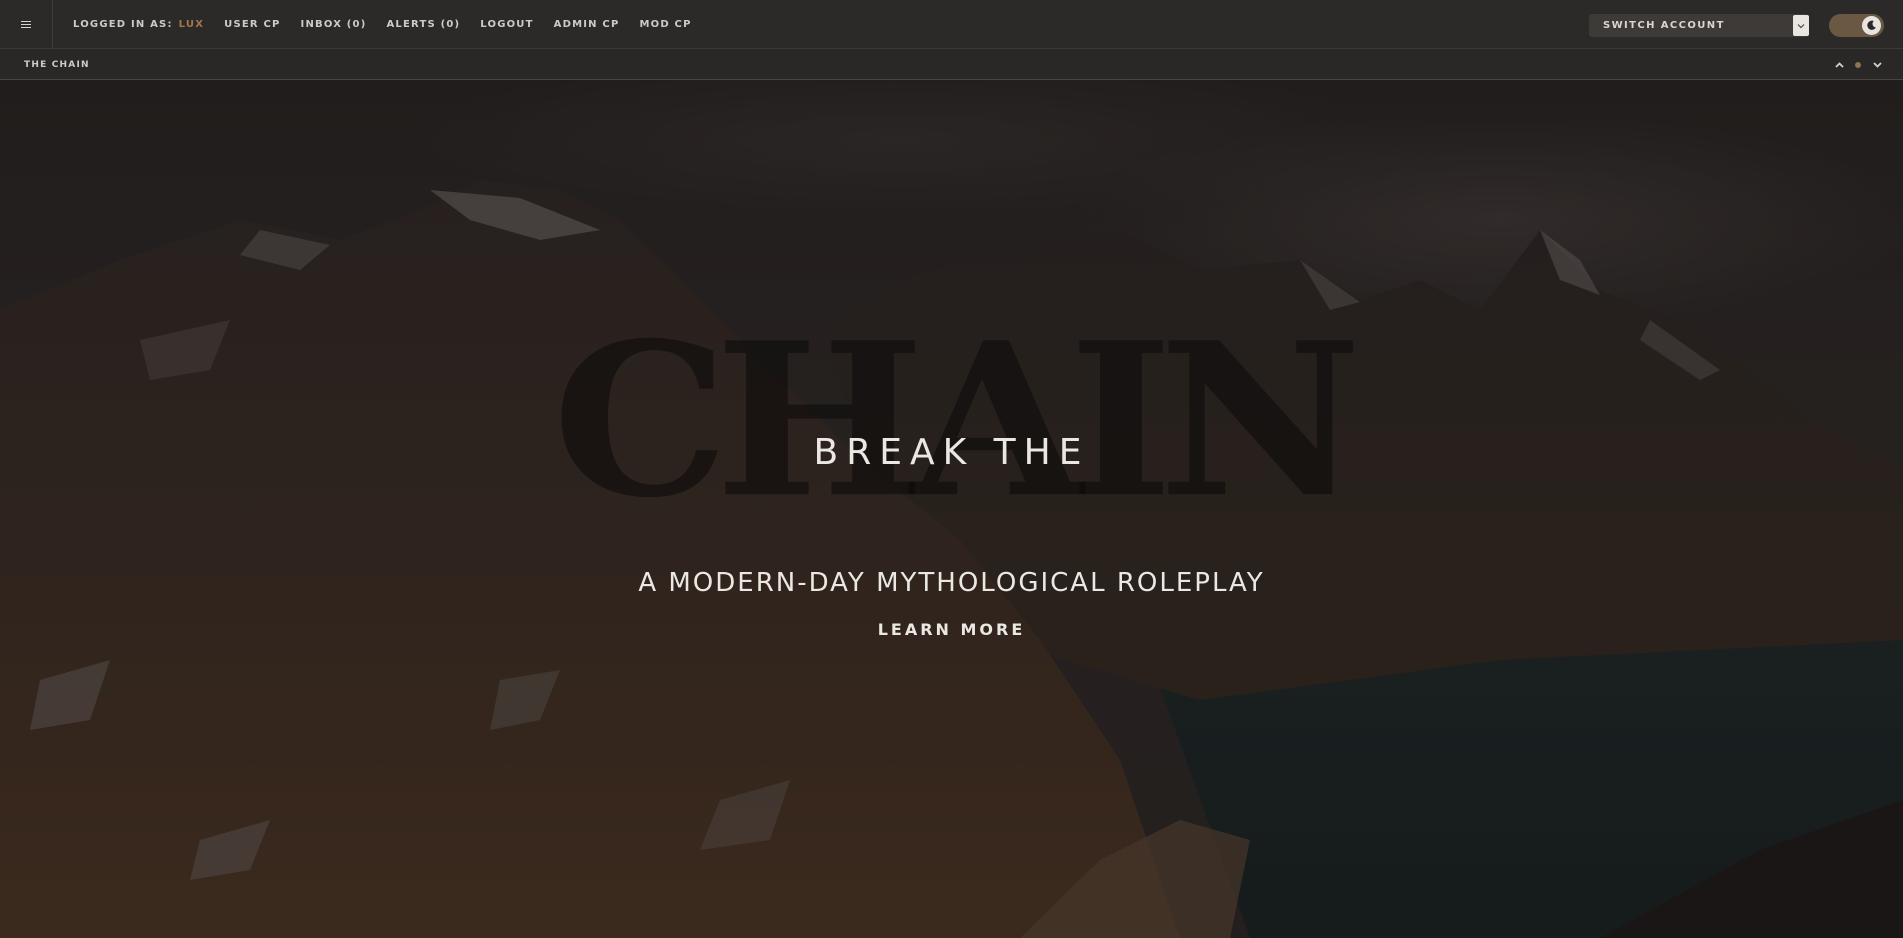 The width and height of the screenshot is (1903, 938). Describe the element at coordinates (252, 24) in the screenshot. I see `nav-user-cp: USER CP` at that location.